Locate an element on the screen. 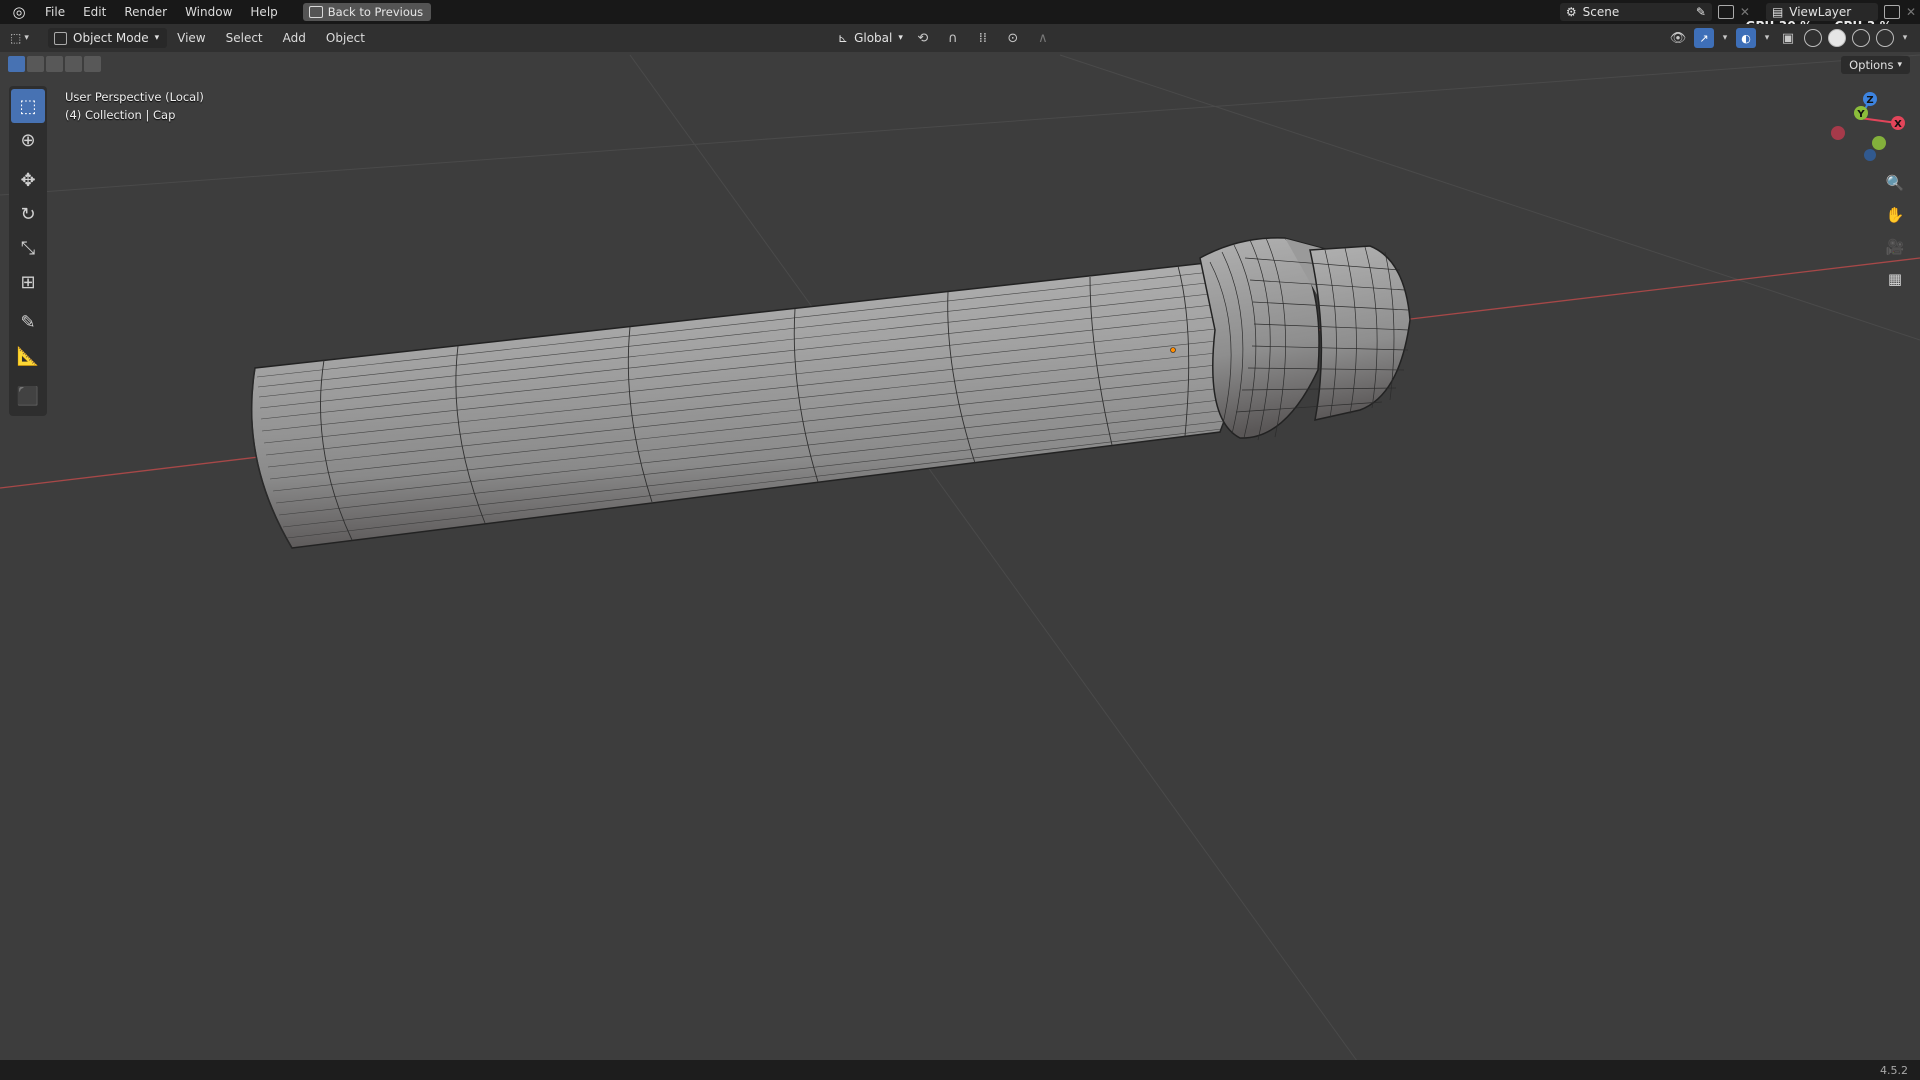 Image resolution: width=1920 pixels, height=1080 pixels. menu-view: View is located at coordinates (191, 38).